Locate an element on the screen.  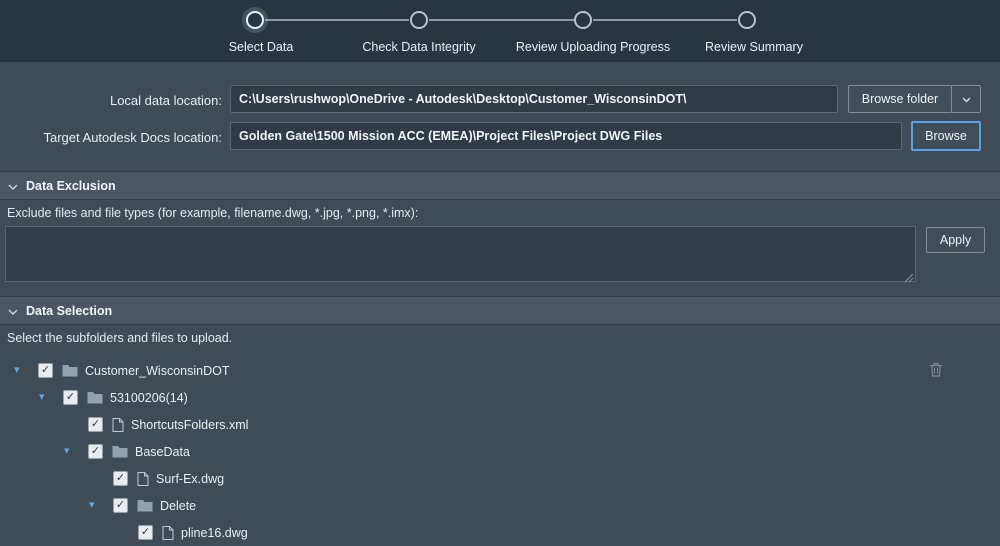
step-circle-select-data is located at coordinates (255, 20).